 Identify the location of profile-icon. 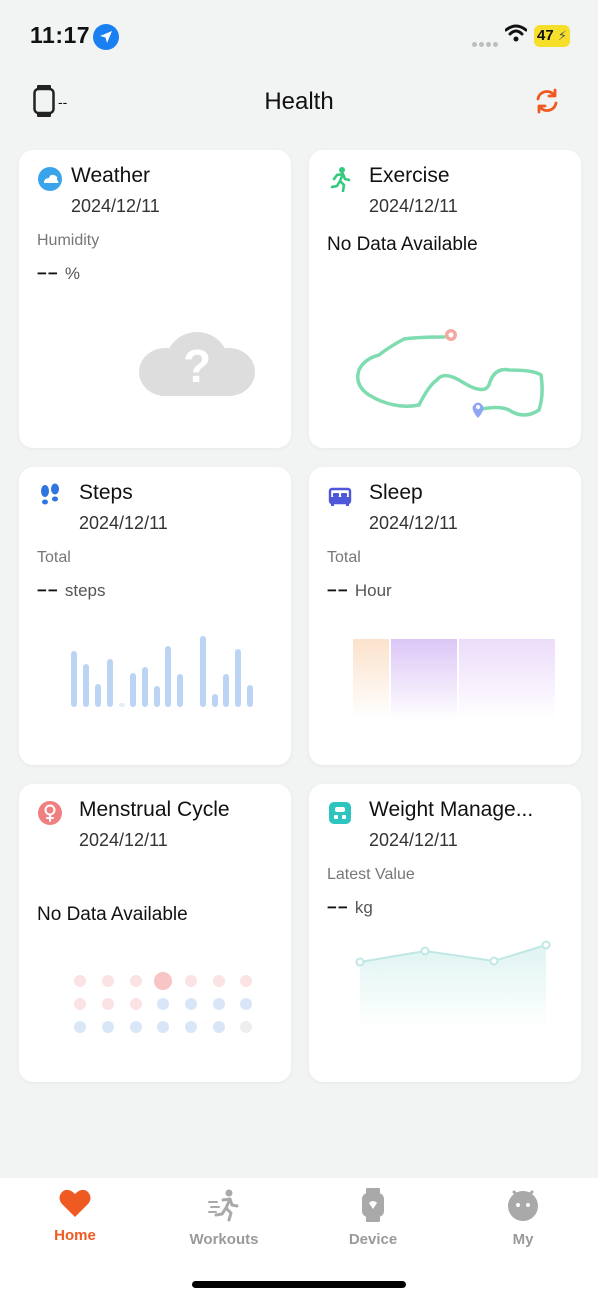
(523, 1205).